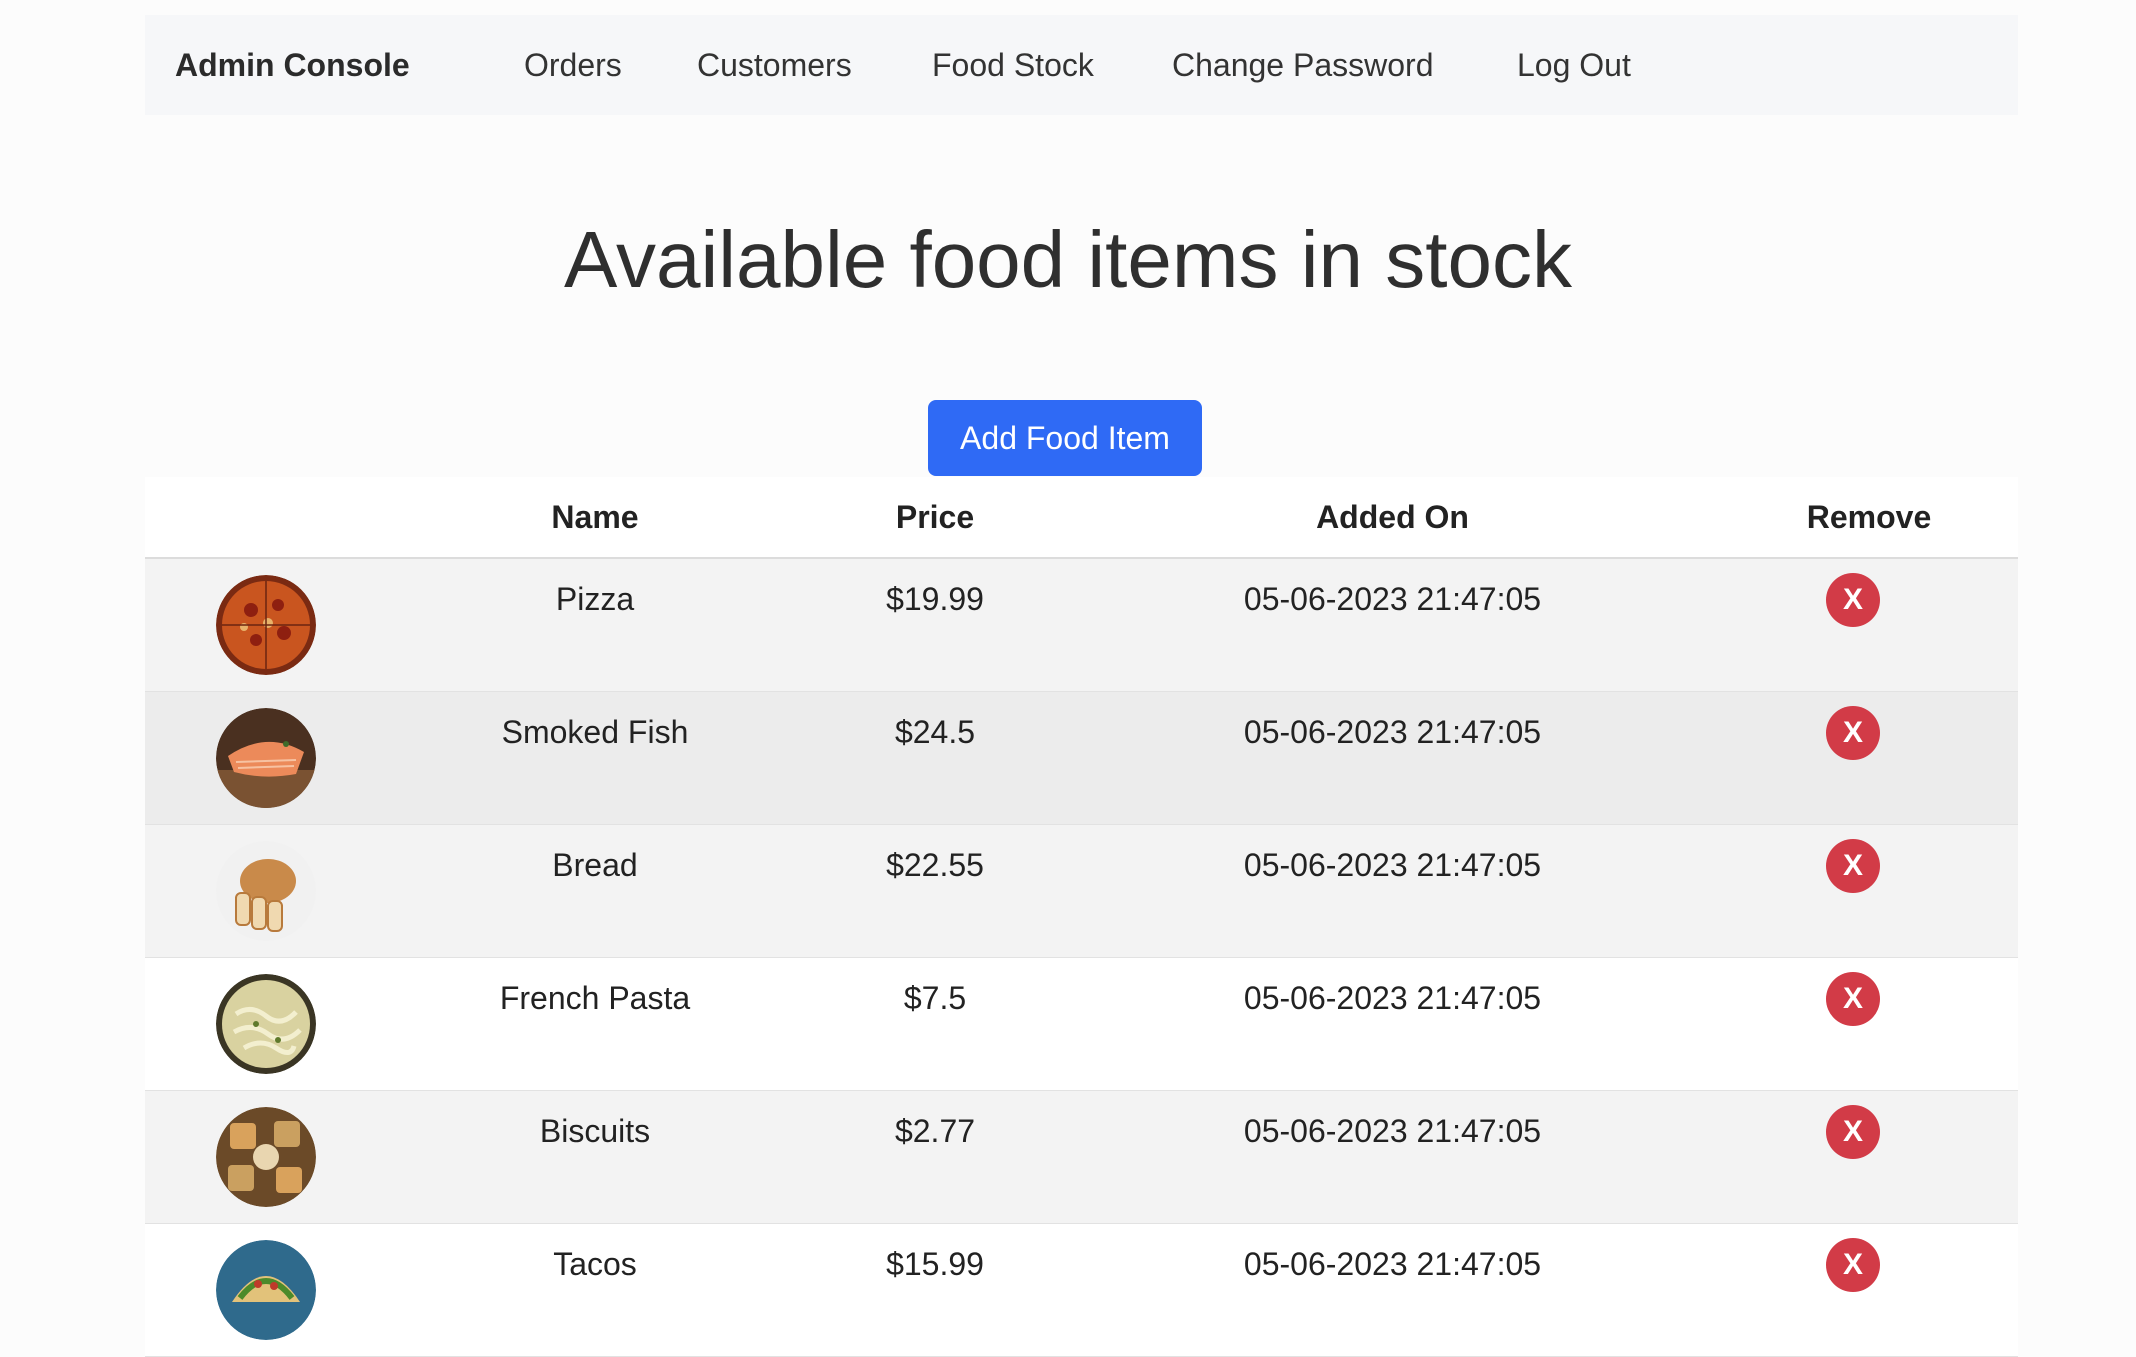 Image resolution: width=2136 pixels, height=1357 pixels. I want to click on brand-link: Admin Console, so click(292, 65).